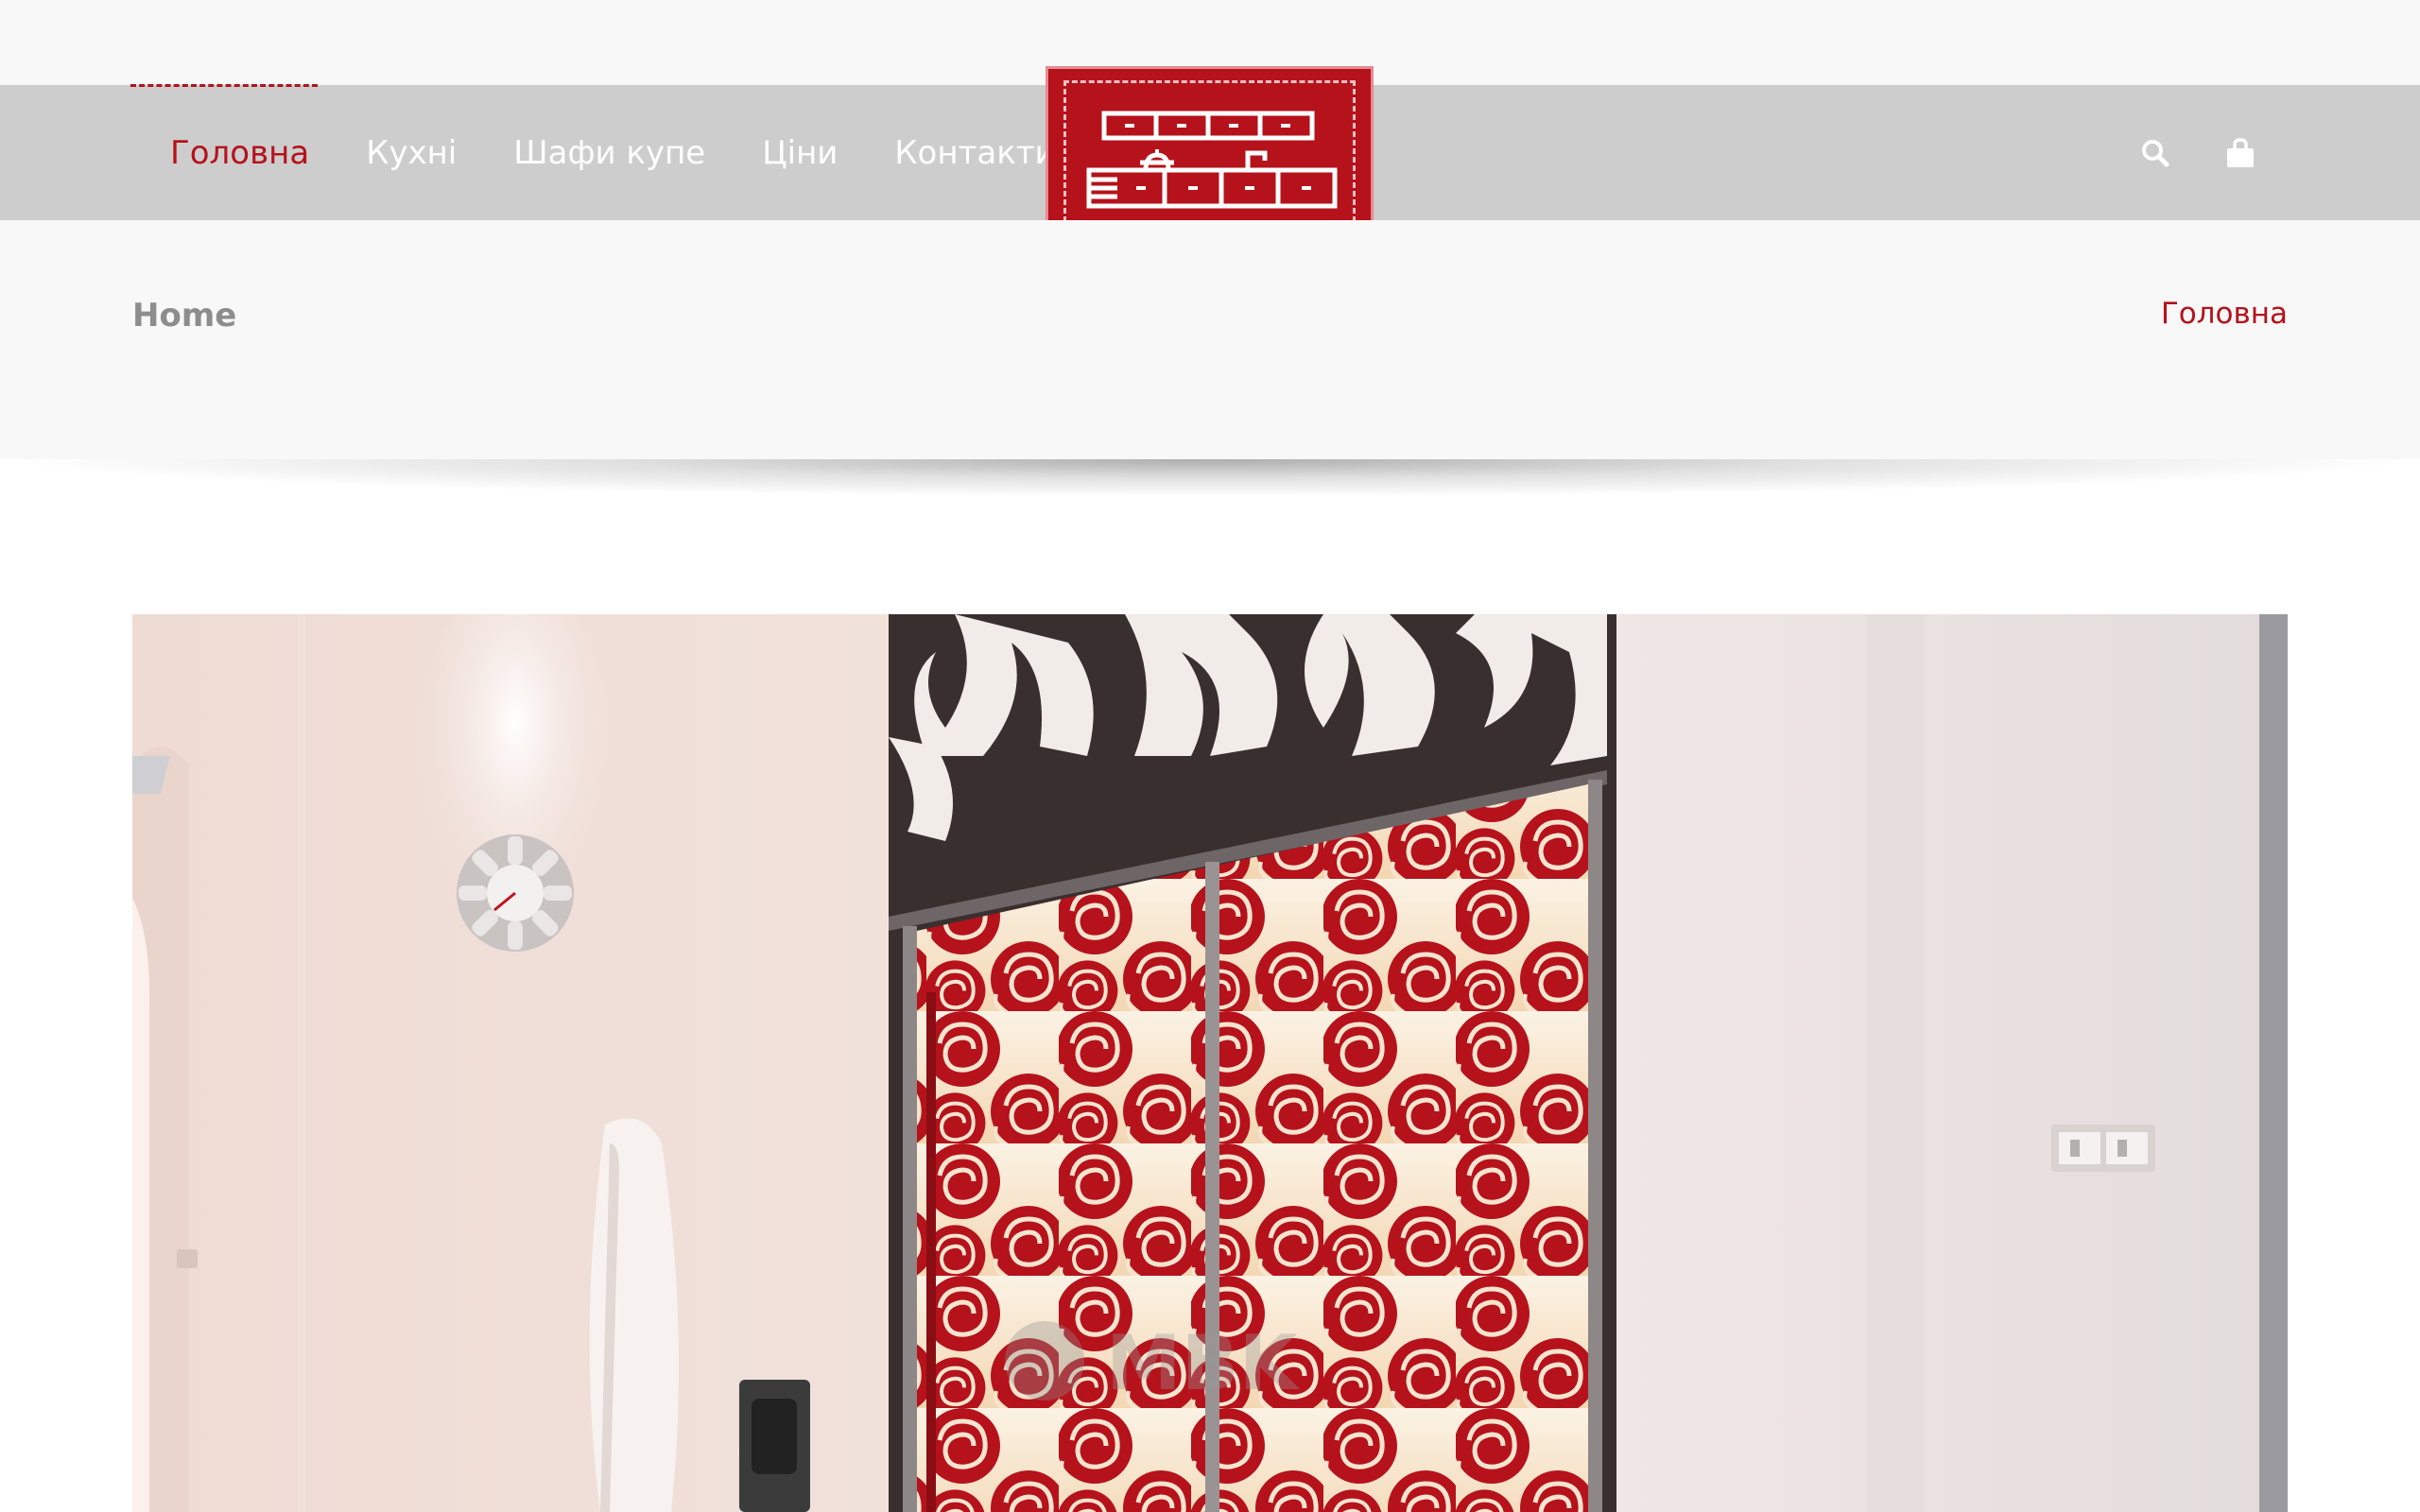  Describe the element at coordinates (411, 153) in the screenshot. I see `menu-item-kitchens: Кухні` at that location.